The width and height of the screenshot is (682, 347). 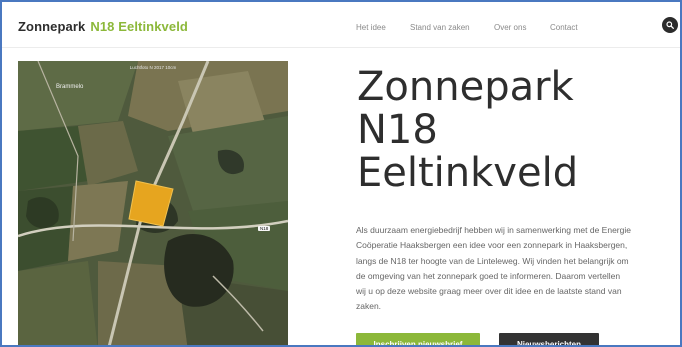 What do you see at coordinates (139, 26) in the screenshot?
I see `logo-text-accent: N18 Eeltinkveld` at bounding box center [139, 26].